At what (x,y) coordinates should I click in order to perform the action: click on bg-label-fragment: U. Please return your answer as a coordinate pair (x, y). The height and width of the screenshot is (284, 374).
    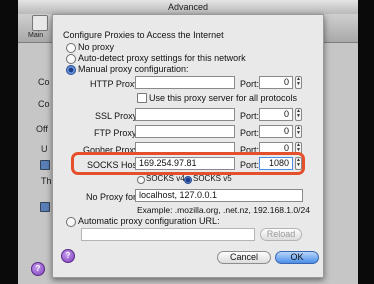
    Looking at the image, I should click on (44, 149).